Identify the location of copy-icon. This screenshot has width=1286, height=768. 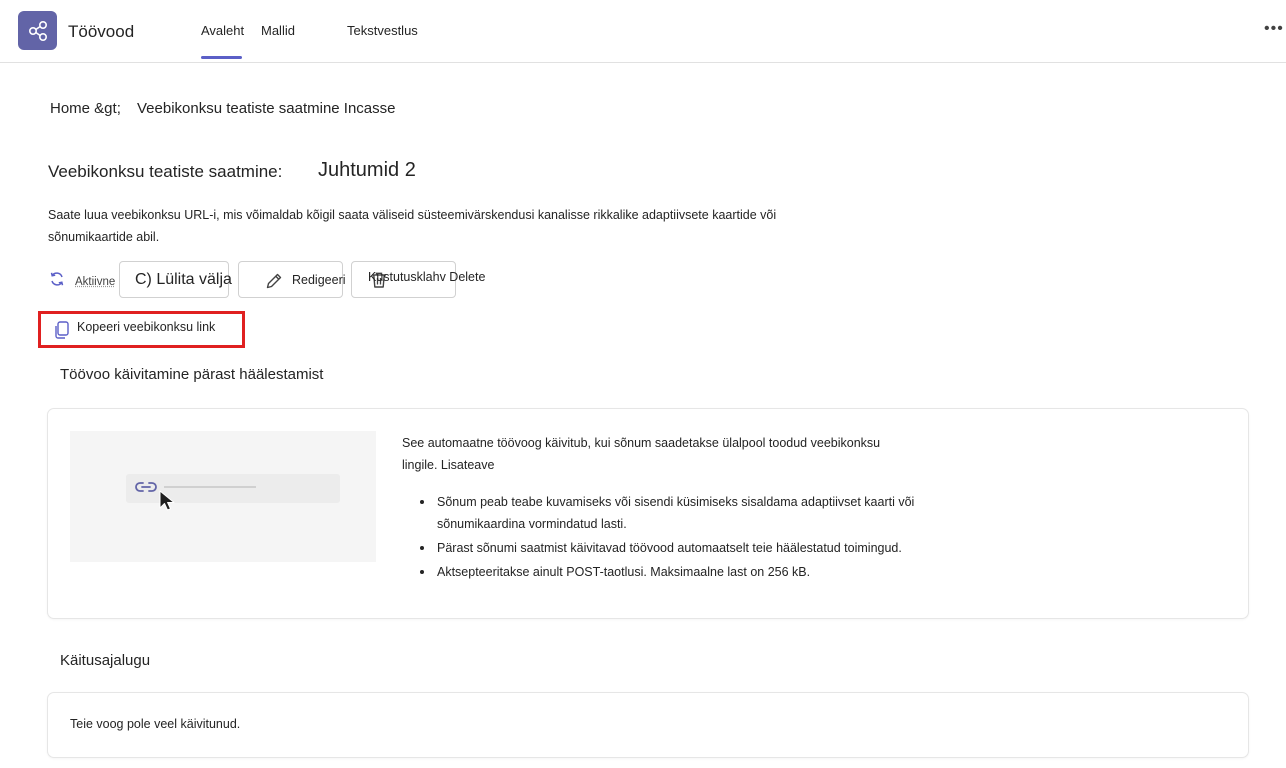
(62, 332).